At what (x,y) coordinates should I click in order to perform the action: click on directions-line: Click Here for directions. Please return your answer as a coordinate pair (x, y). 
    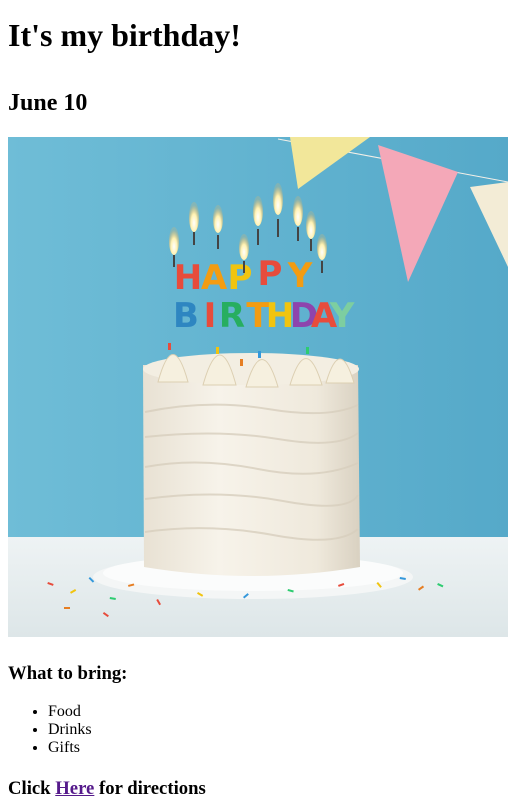
    Looking at the image, I should click on (264, 789).